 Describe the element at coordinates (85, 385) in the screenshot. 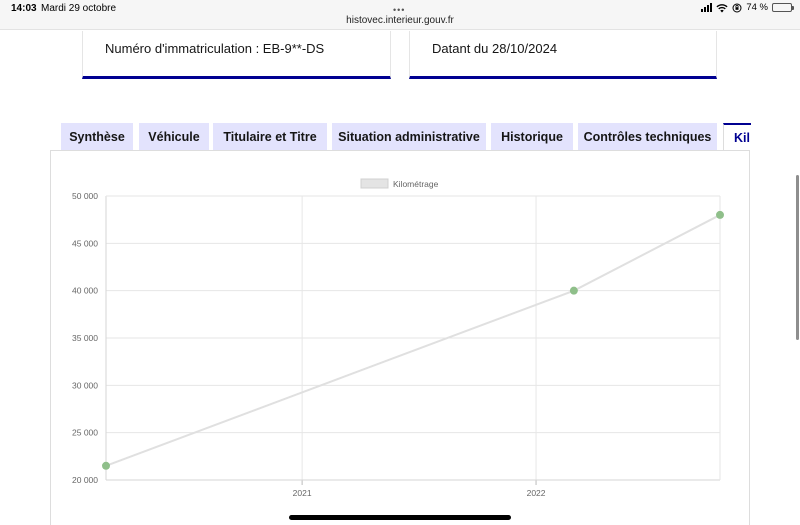

I see `y-tick-label: 30 000` at that location.